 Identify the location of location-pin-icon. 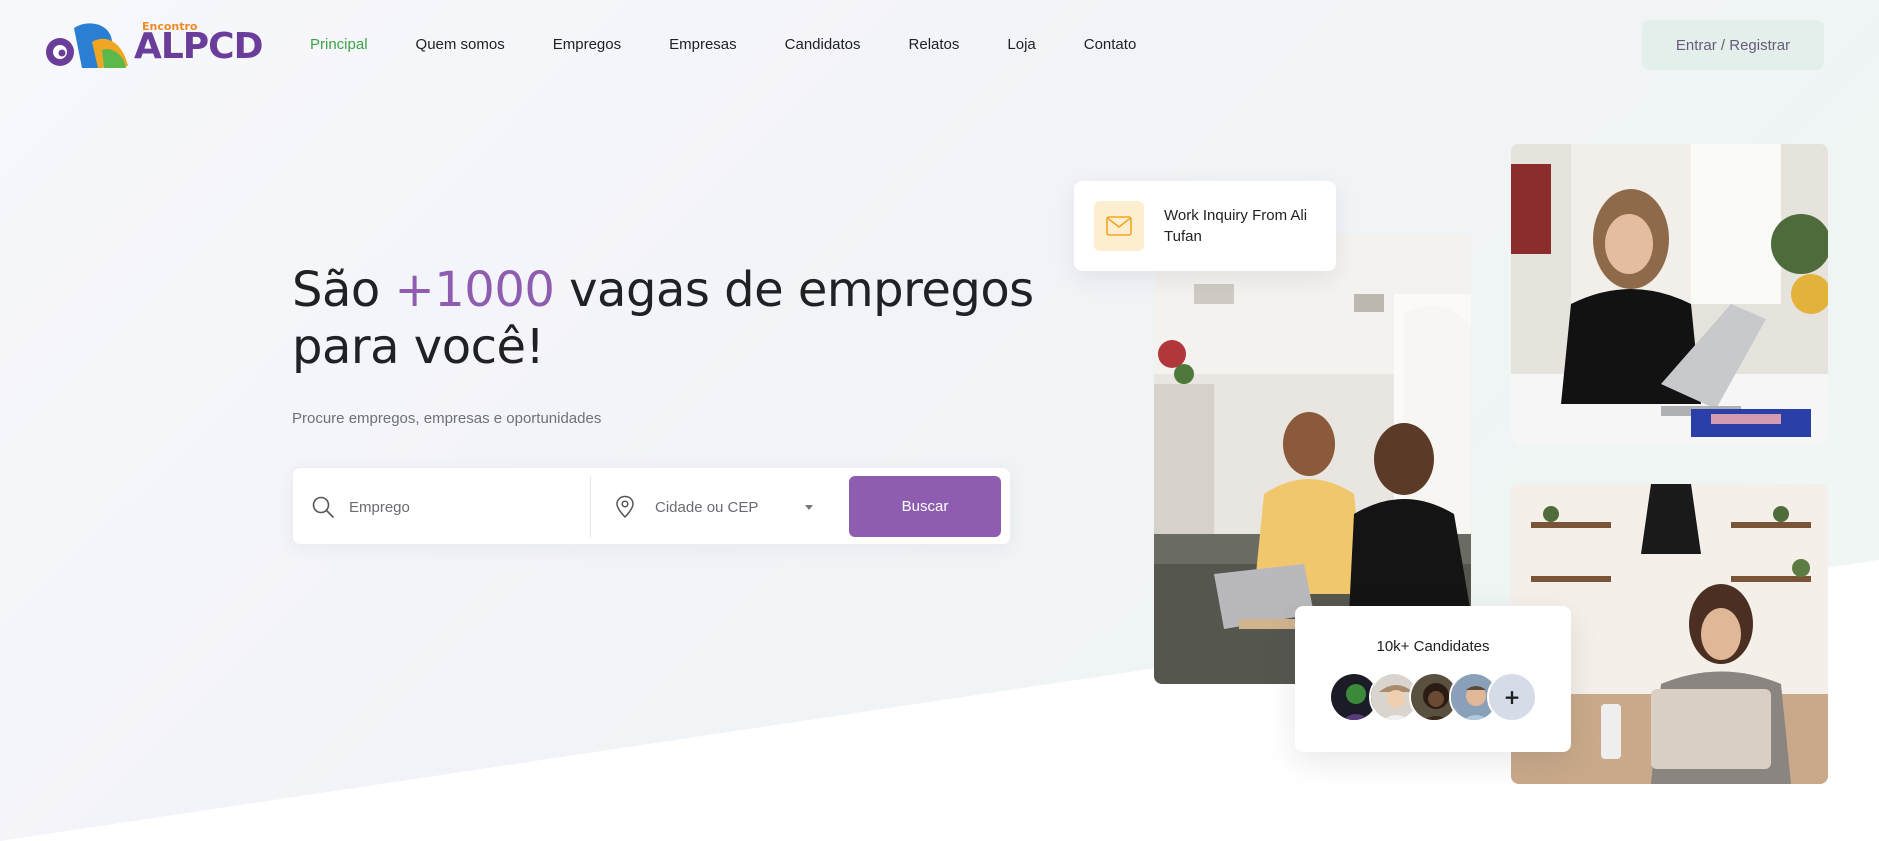
(625, 507).